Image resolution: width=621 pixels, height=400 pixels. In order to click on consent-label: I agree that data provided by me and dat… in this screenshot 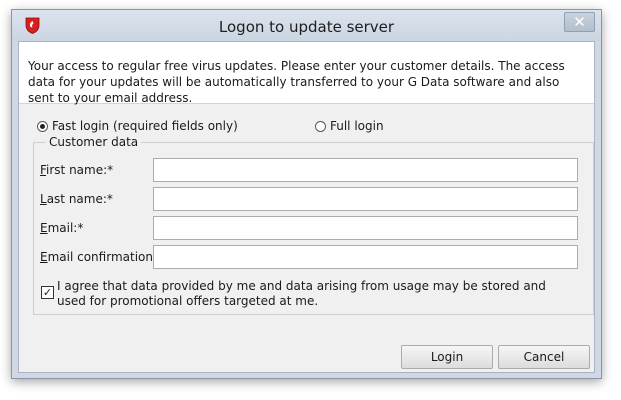, I will do `click(301, 293)`.